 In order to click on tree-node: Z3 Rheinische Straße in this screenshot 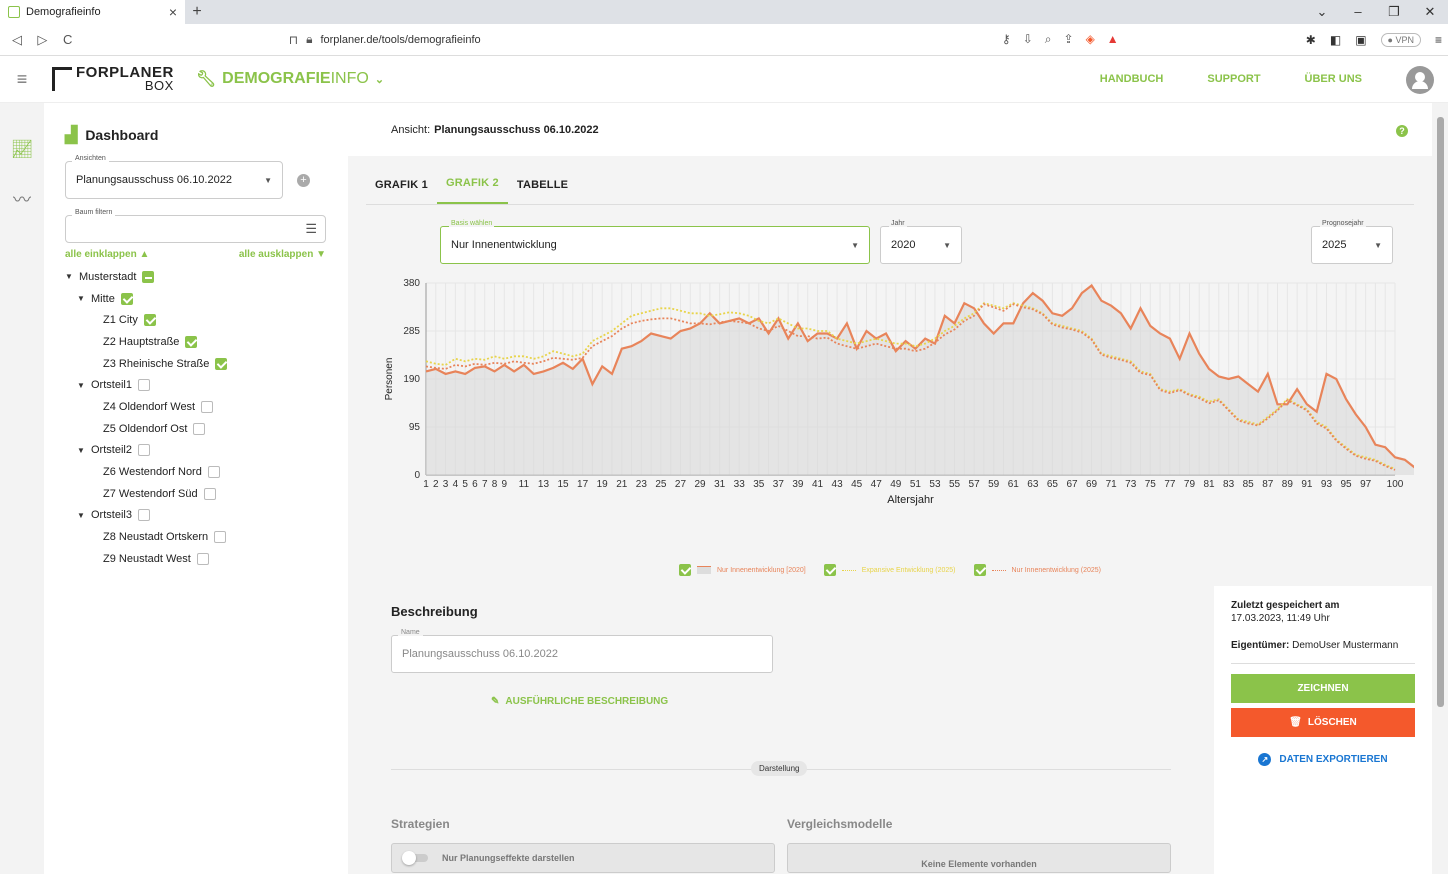, I will do `click(195, 364)`.